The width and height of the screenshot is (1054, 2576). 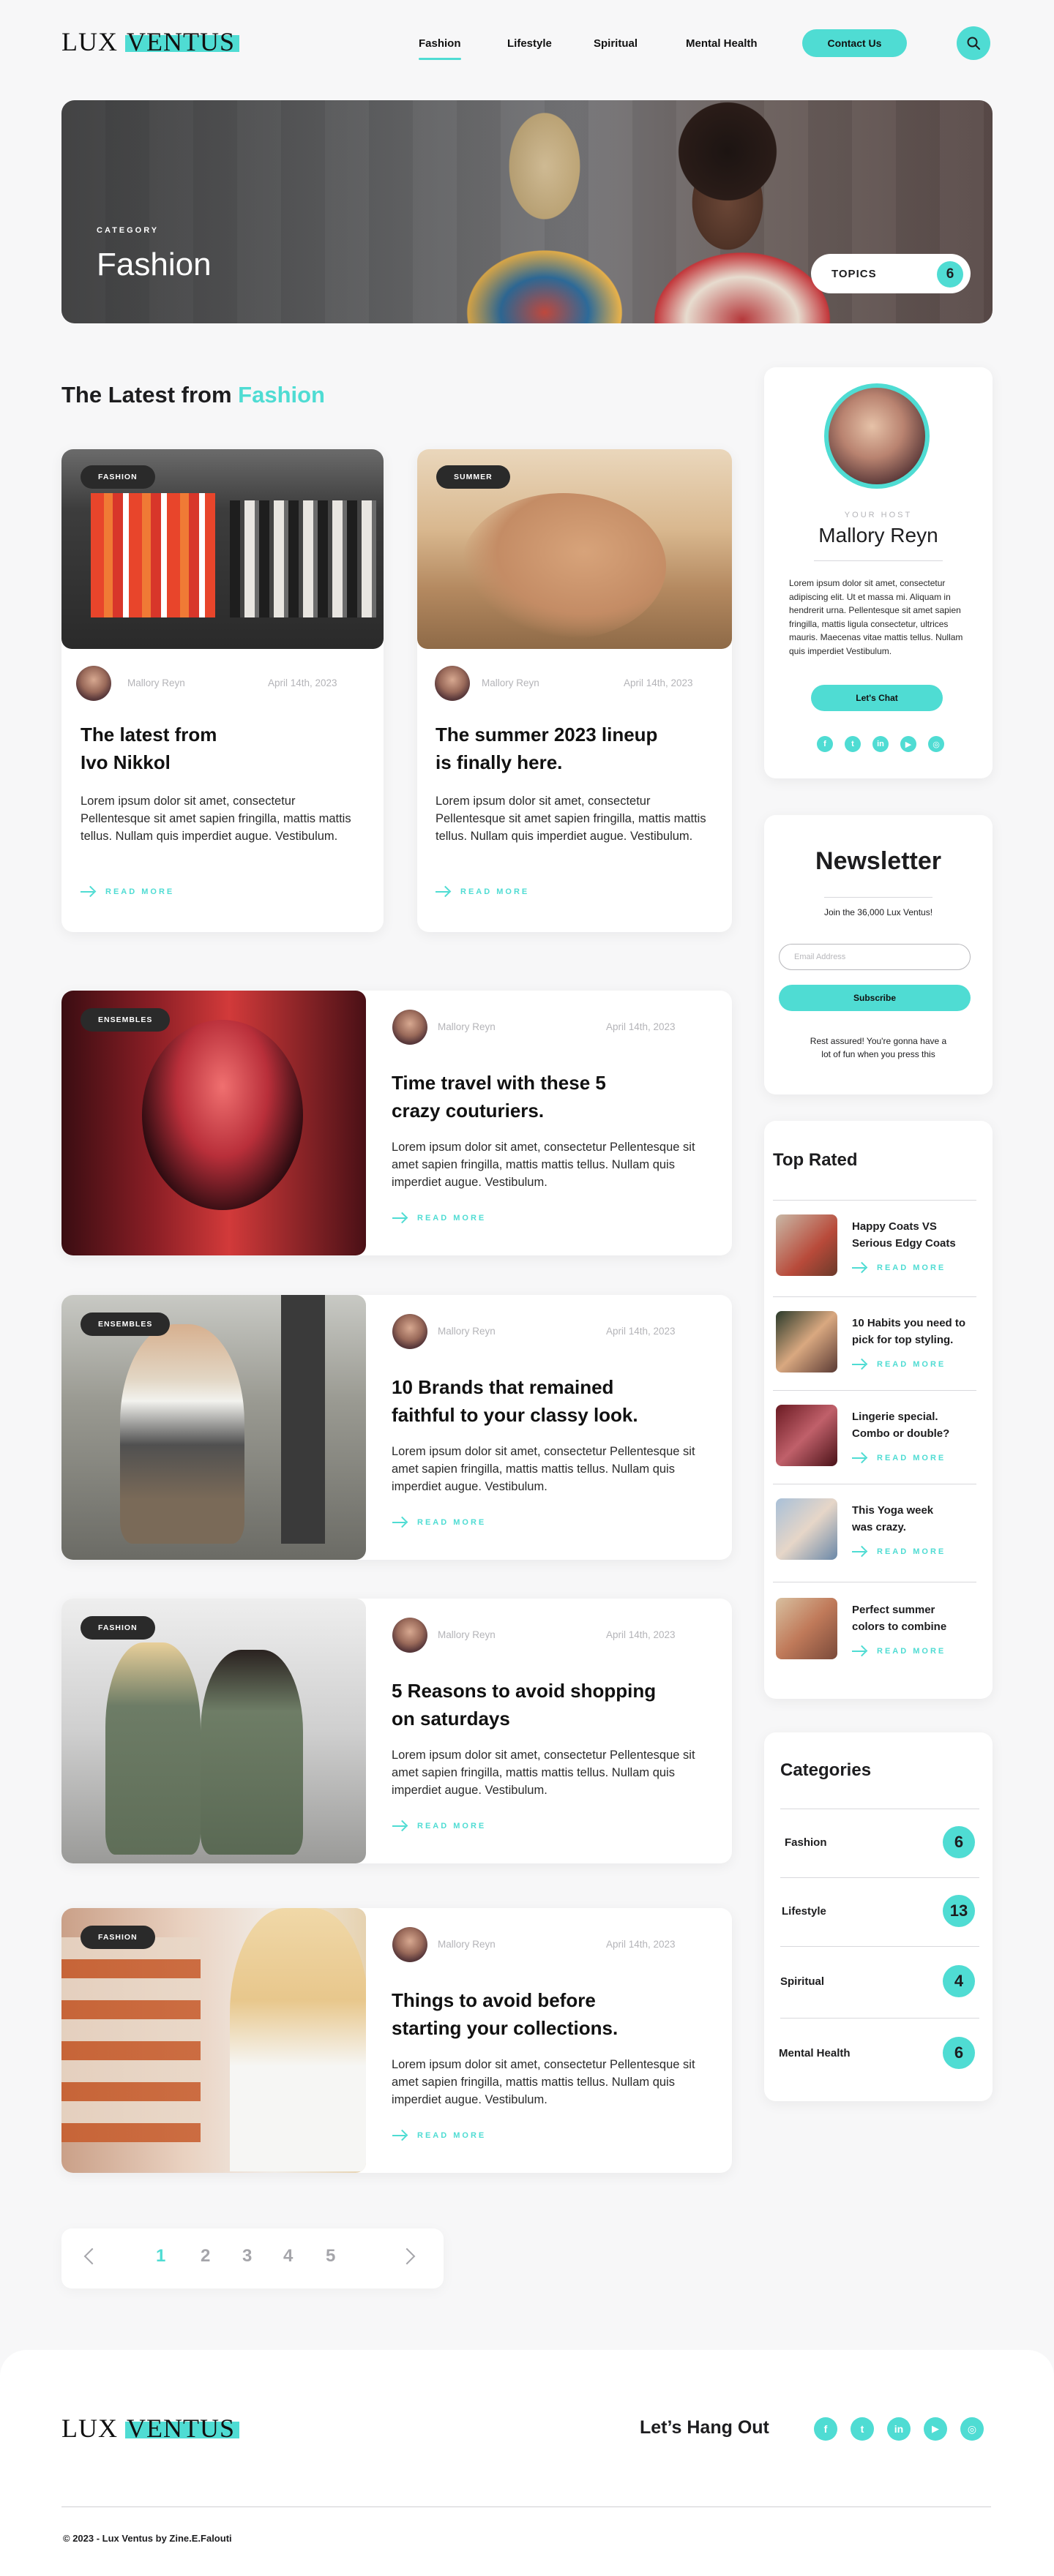 What do you see at coordinates (440, 48) in the screenshot?
I see `nav-fashion: Fashion` at bounding box center [440, 48].